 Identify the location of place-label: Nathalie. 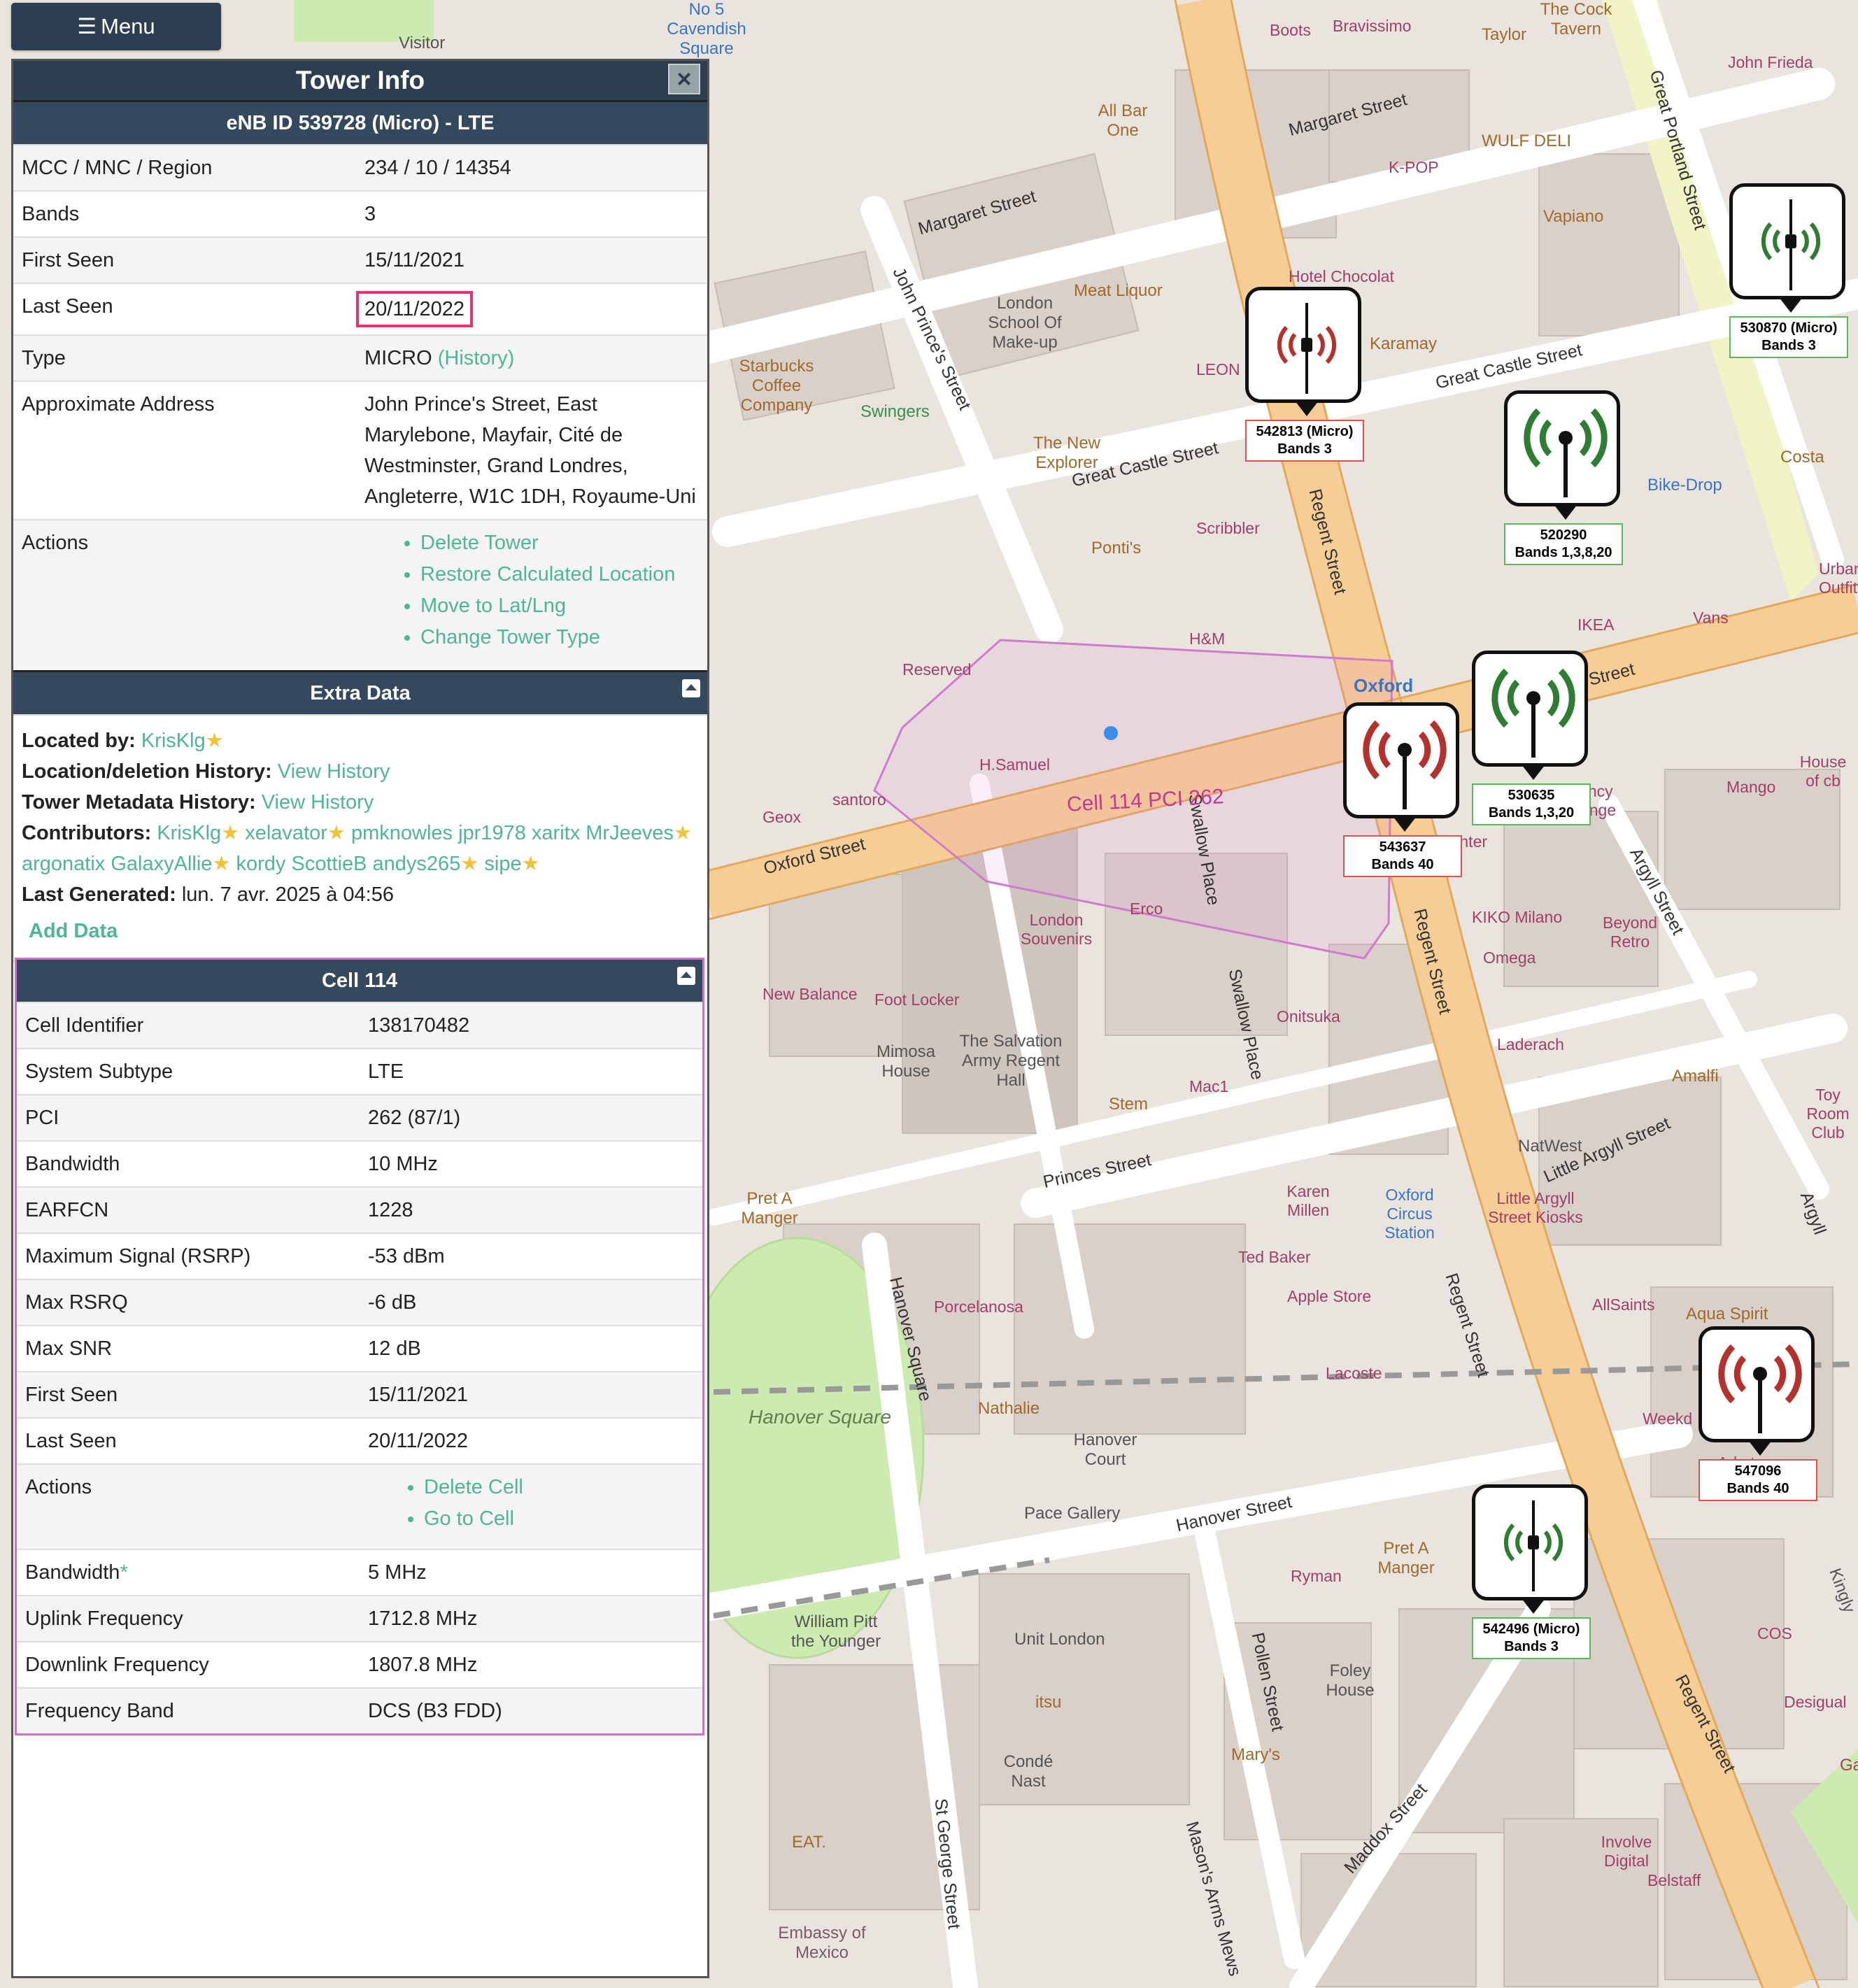
(1009, 1409).